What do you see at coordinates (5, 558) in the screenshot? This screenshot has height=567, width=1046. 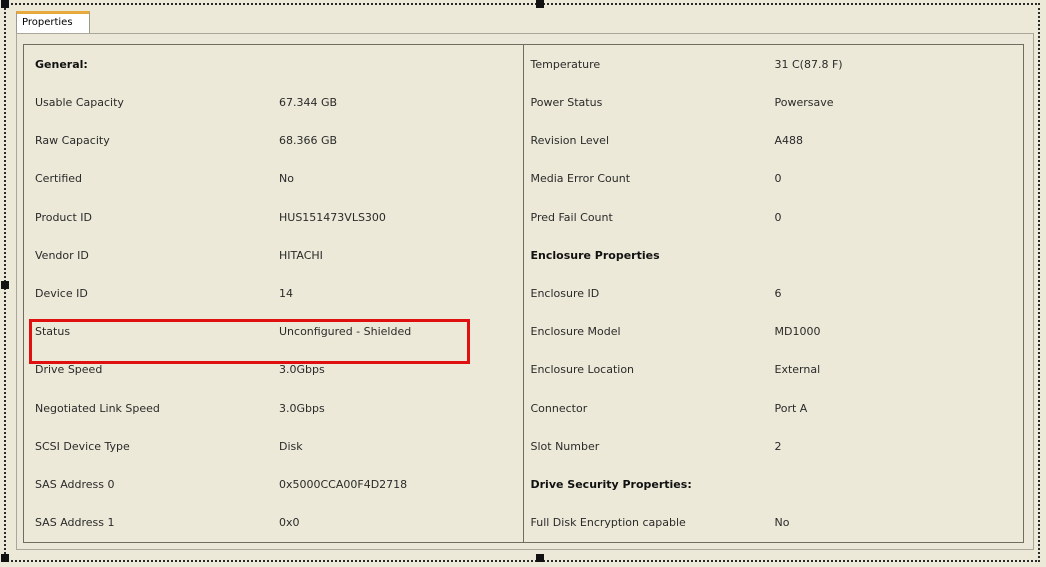 I see `resize-handle-bottom-left` at bounding box center [5, 558].